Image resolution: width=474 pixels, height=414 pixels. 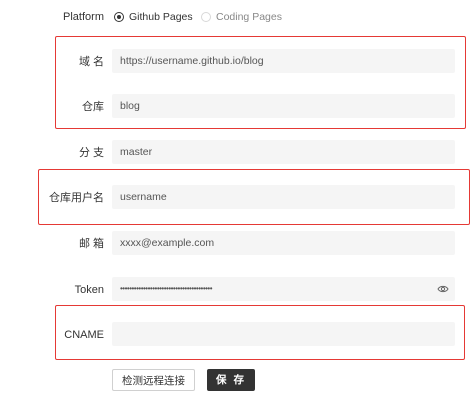 I want to click on token-label: Token, so click(x=89, y=290).